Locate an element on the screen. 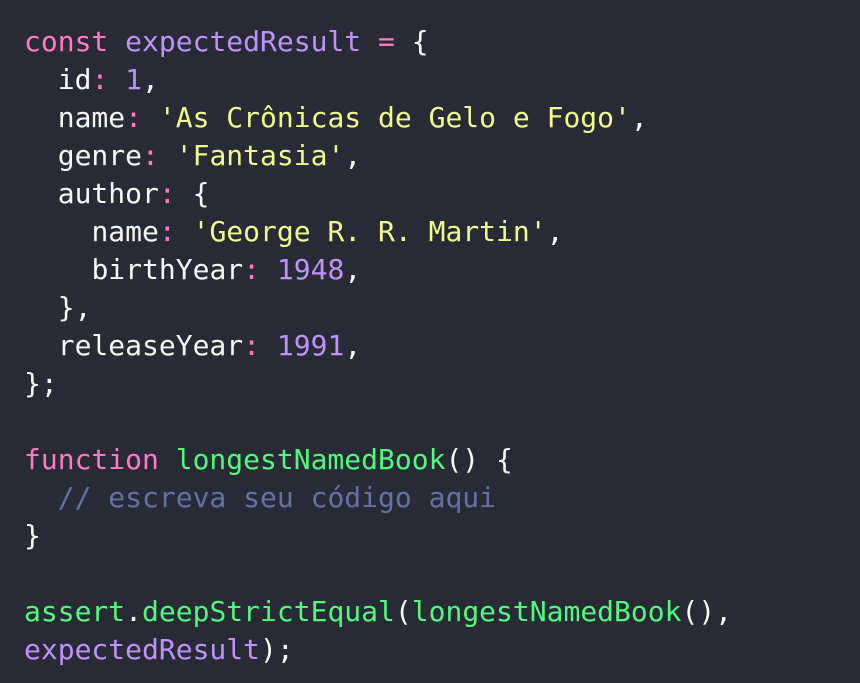 The image size is (860, 683). comment-token: // escreva seu código aqui is located at coordinates (277, 497).